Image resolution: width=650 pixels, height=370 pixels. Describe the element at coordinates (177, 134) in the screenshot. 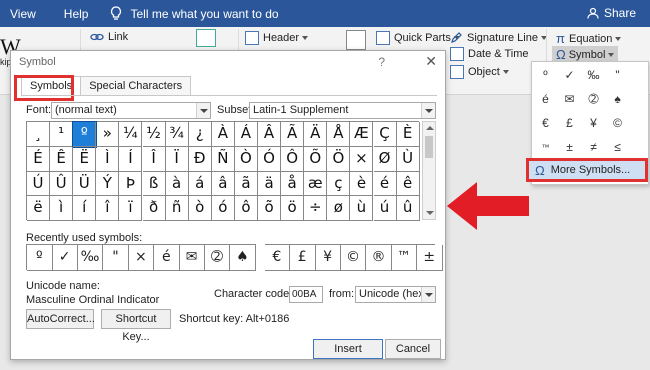

I see `symbol-cell: ¾` at that location.